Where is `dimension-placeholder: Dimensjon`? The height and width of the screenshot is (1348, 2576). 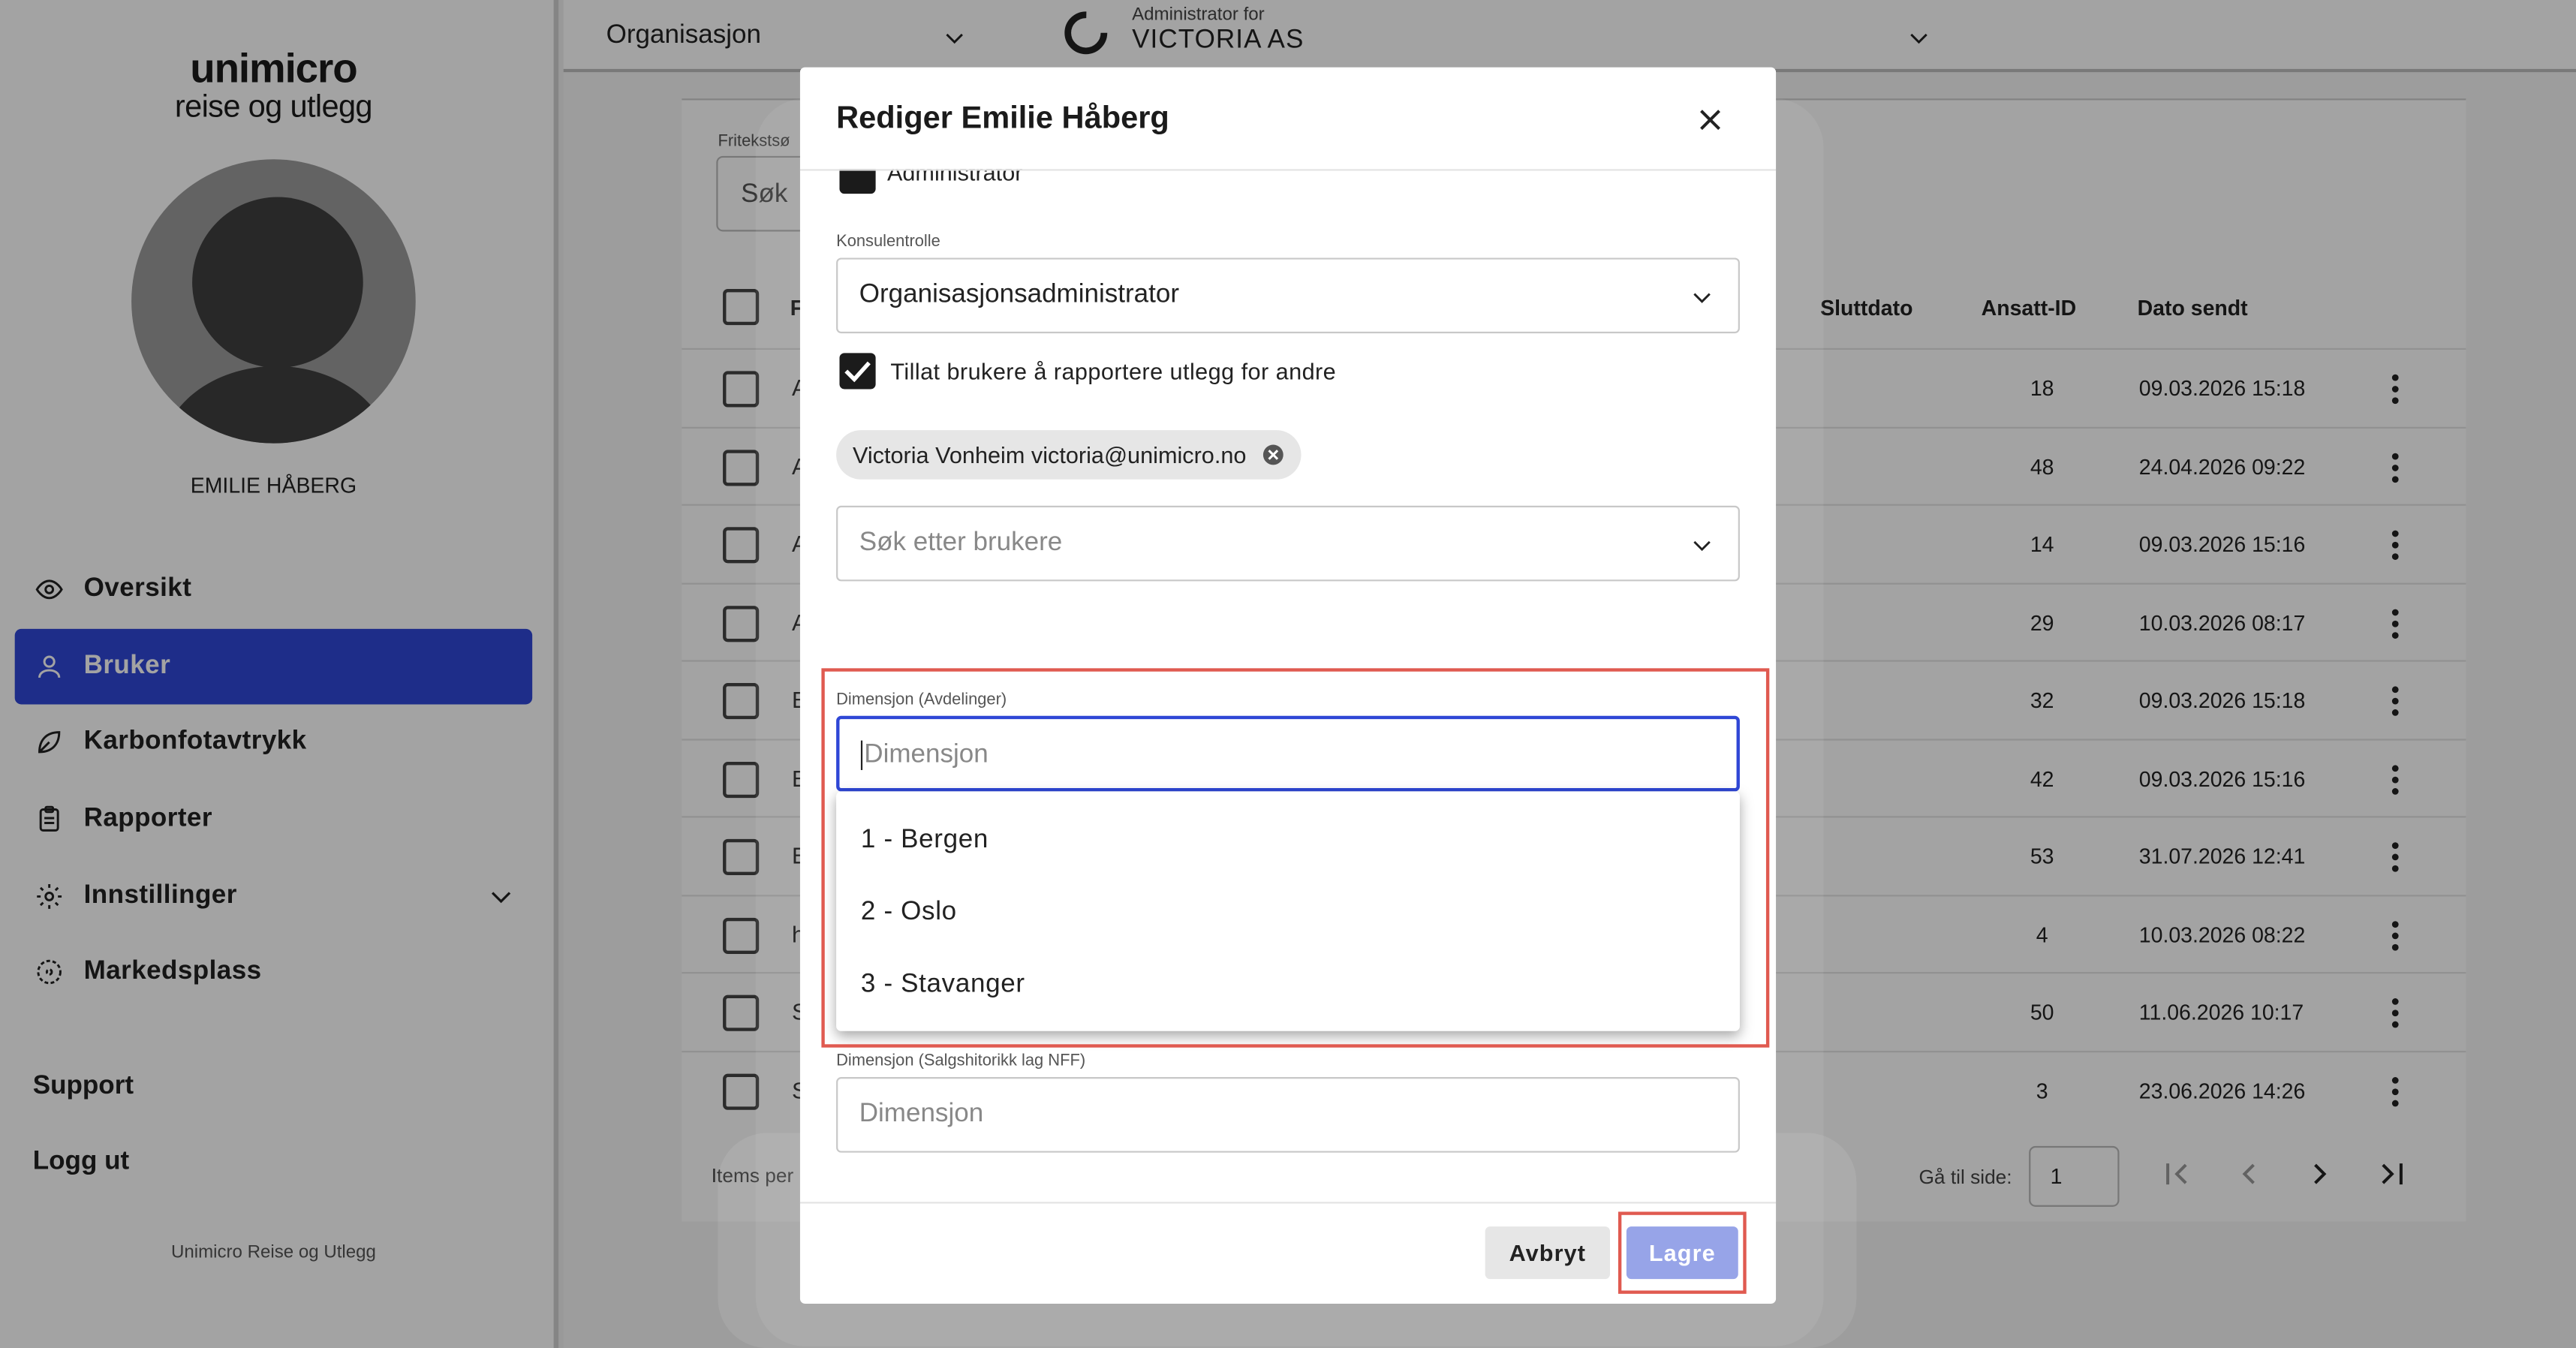
dimension-placeholder: Dimensjon is located at coordinates (921, 1114).